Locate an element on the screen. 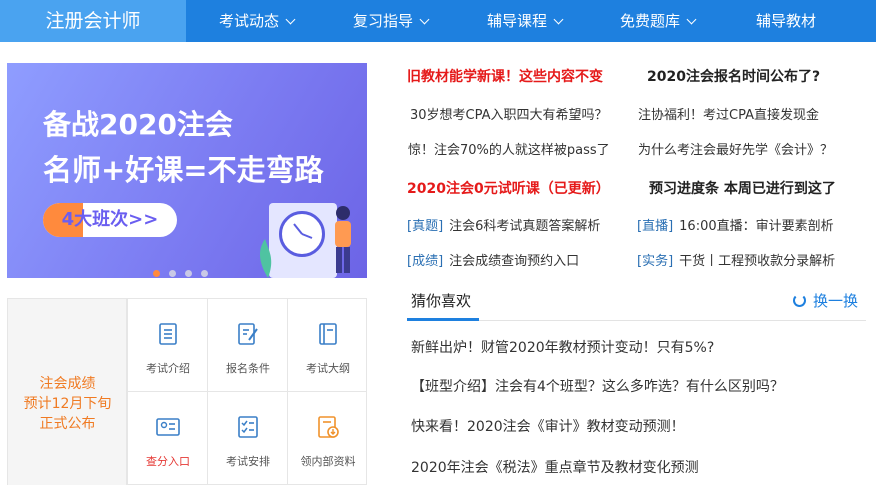 The width and height of the screenshot is (876, 485). nav-item-textbooks: 辅导教材 is located at coordinates (786, 21).